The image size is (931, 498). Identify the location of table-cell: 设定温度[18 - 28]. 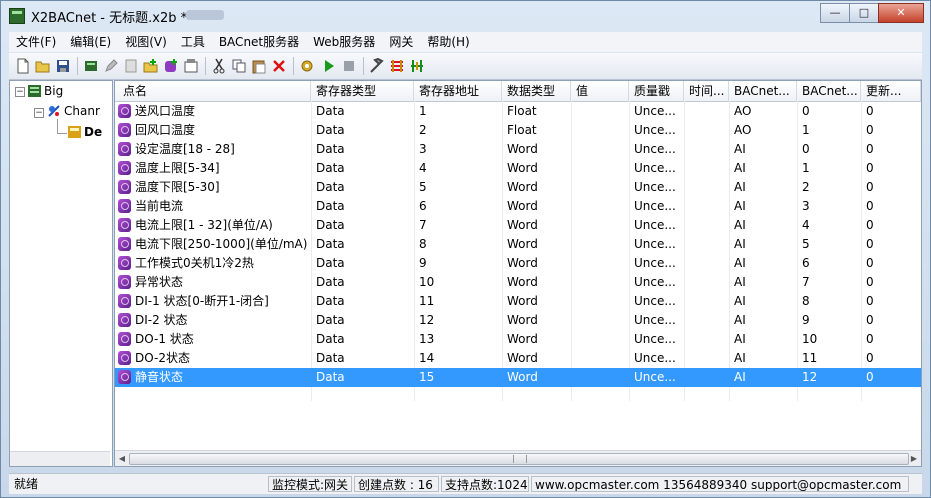
(185, 149).